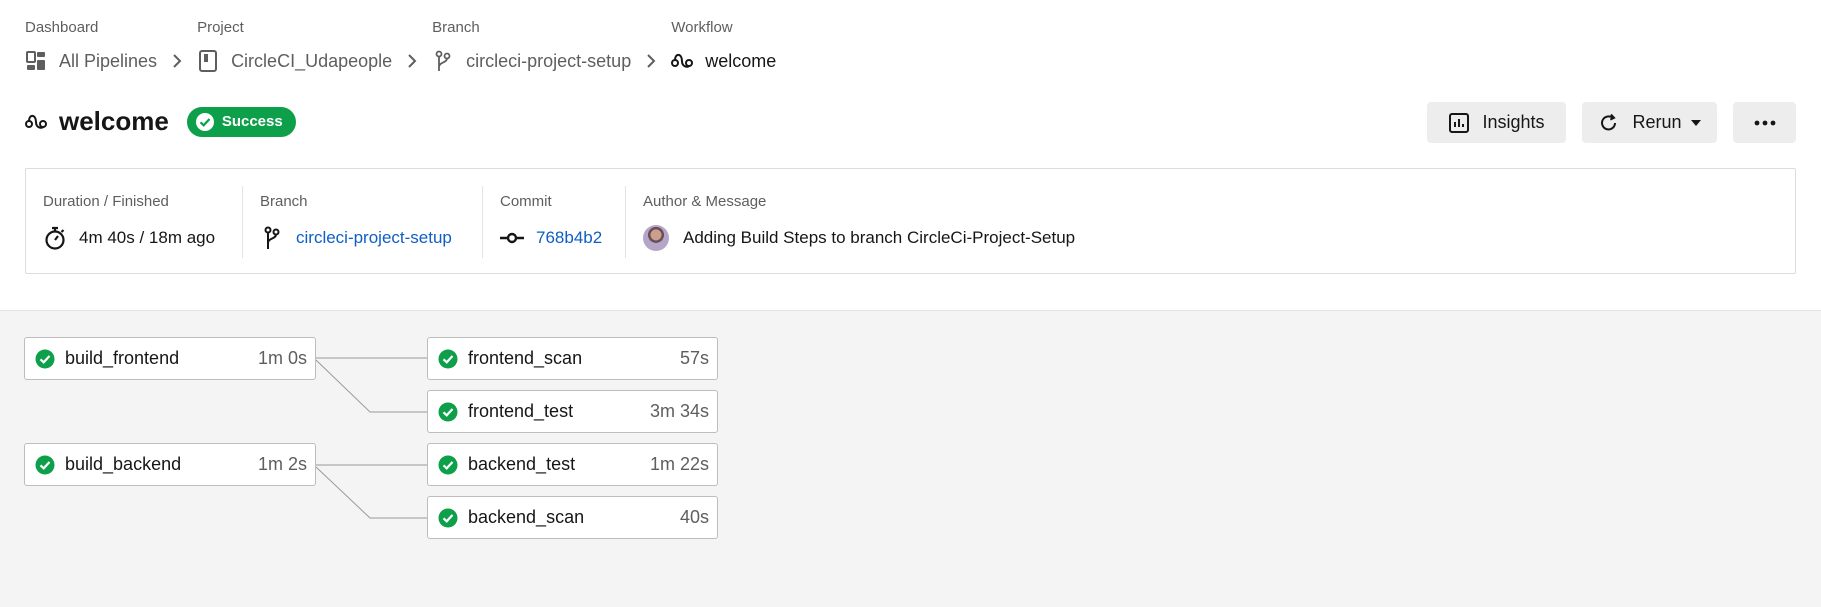 The height and width of the screenshot is (607, 1821). What do you see at coordinates (123, 464) in the screenshot?
I see `job-name: build_backend` at bounding box center [123, 464].